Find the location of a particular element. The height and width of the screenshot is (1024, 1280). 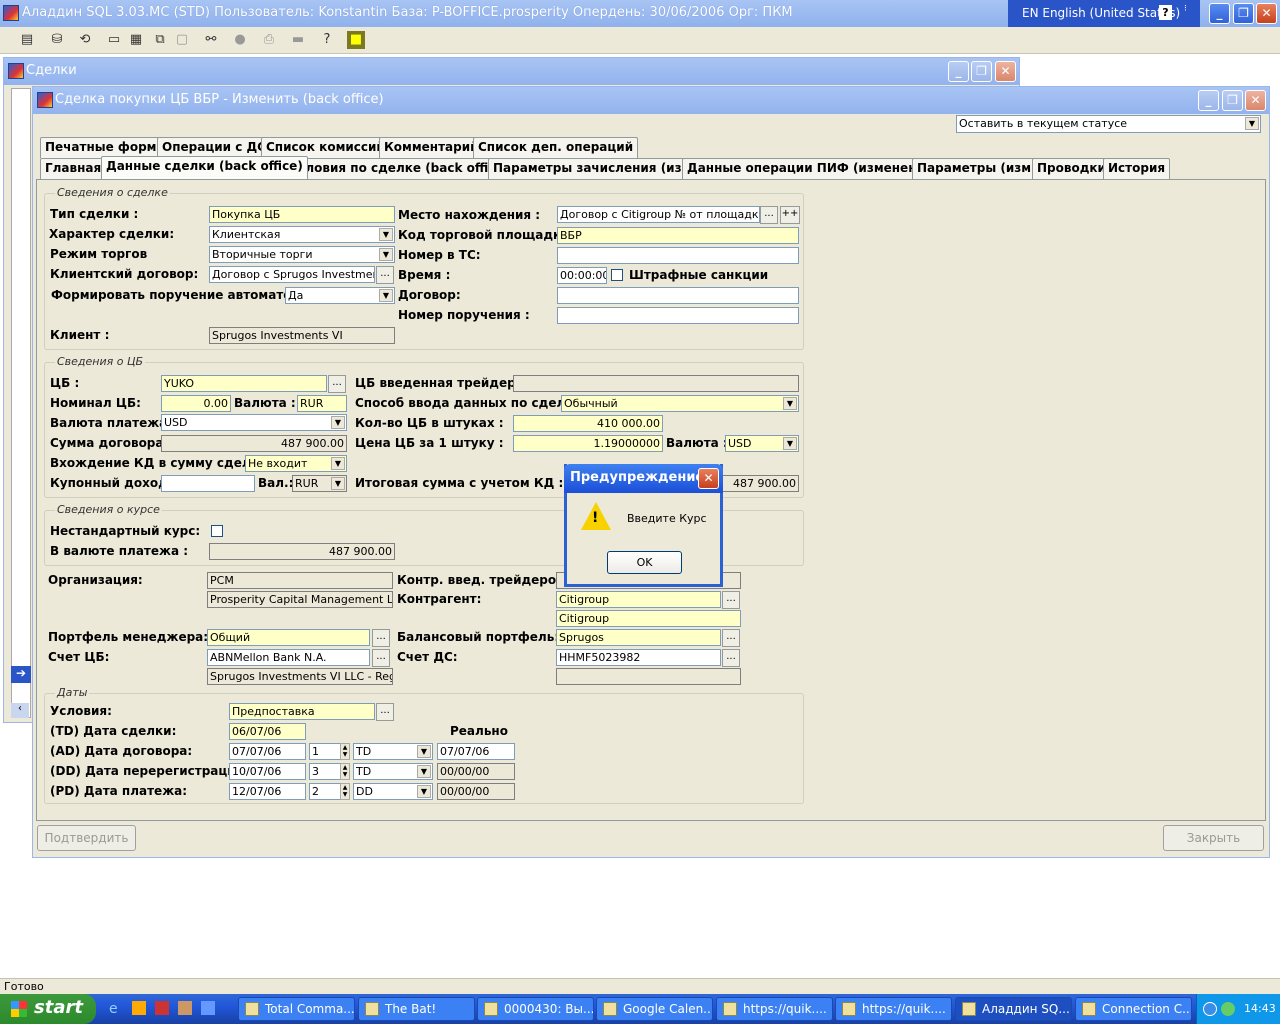

tab-cash-operations: Операции с ДС is located at coordinates (214, 147).